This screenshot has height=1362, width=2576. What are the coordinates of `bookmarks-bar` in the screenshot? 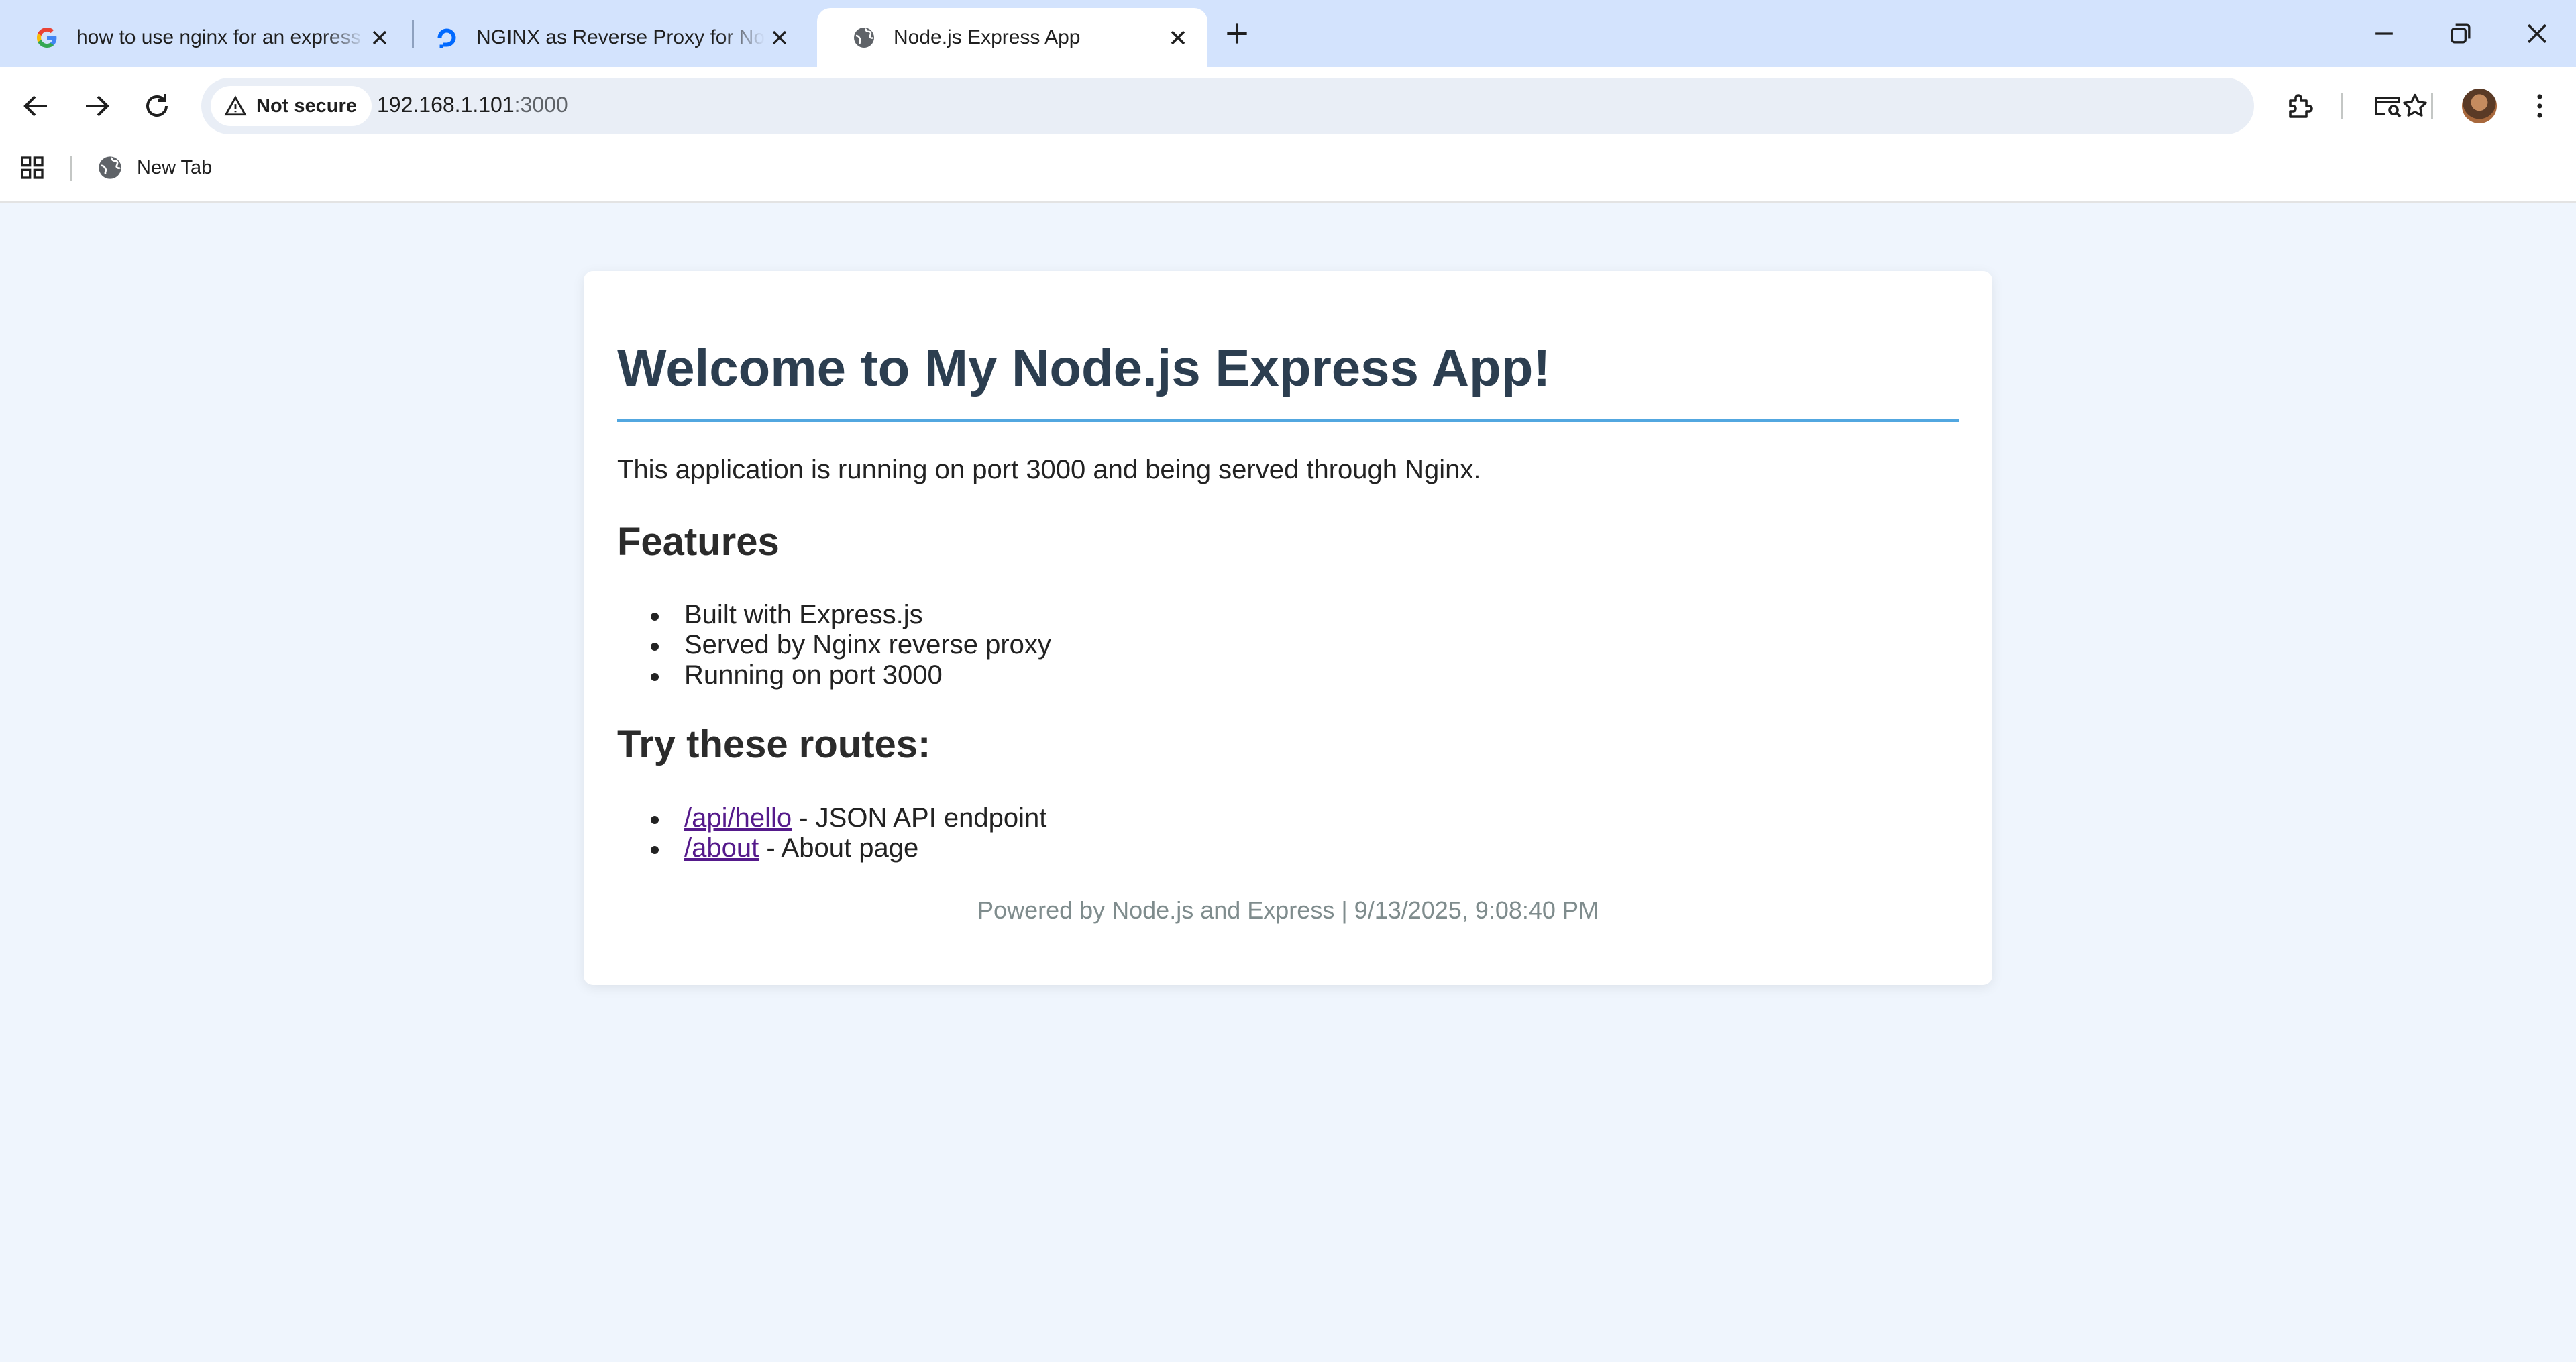 It's located at (1288, 174).